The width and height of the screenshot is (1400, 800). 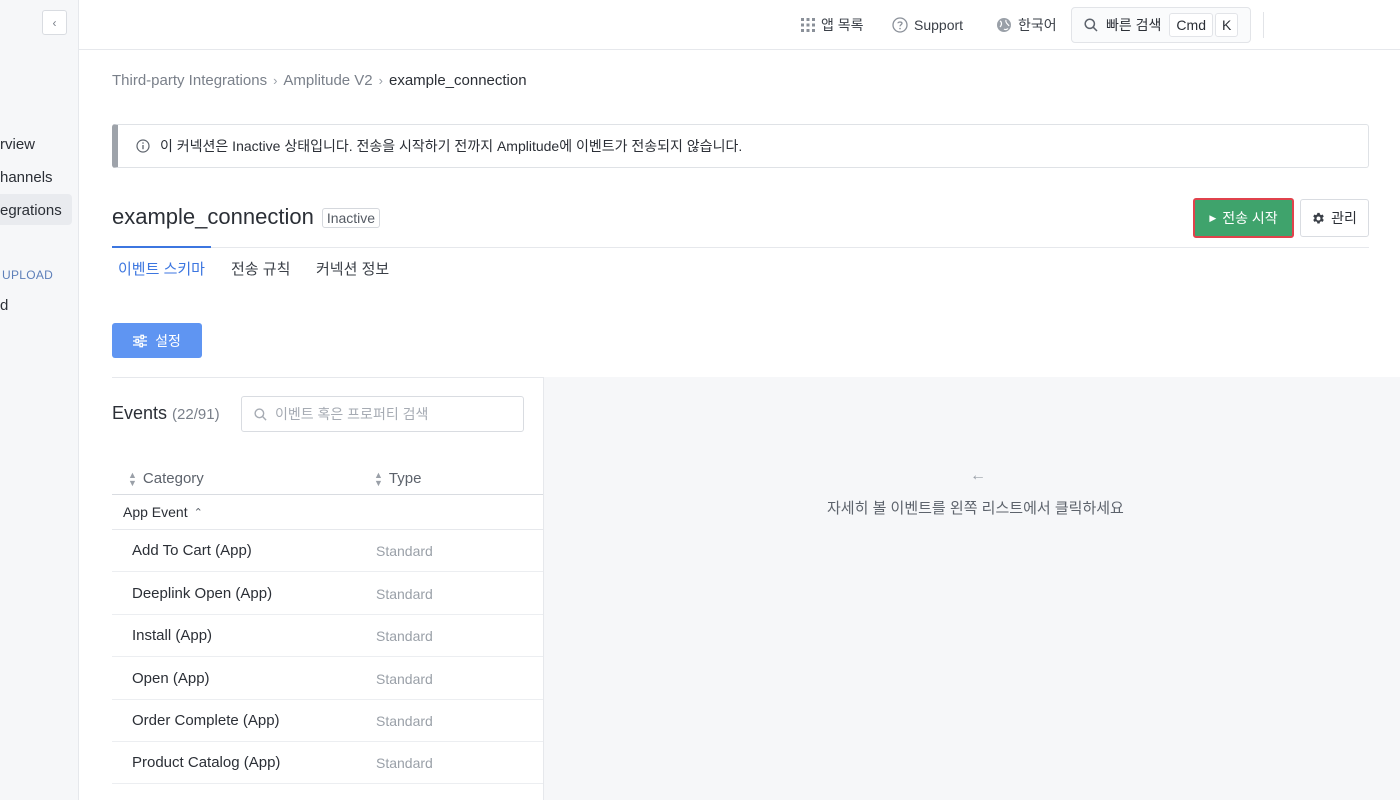 I want to click on settings-button: 설정, so click(x=157, y=340).